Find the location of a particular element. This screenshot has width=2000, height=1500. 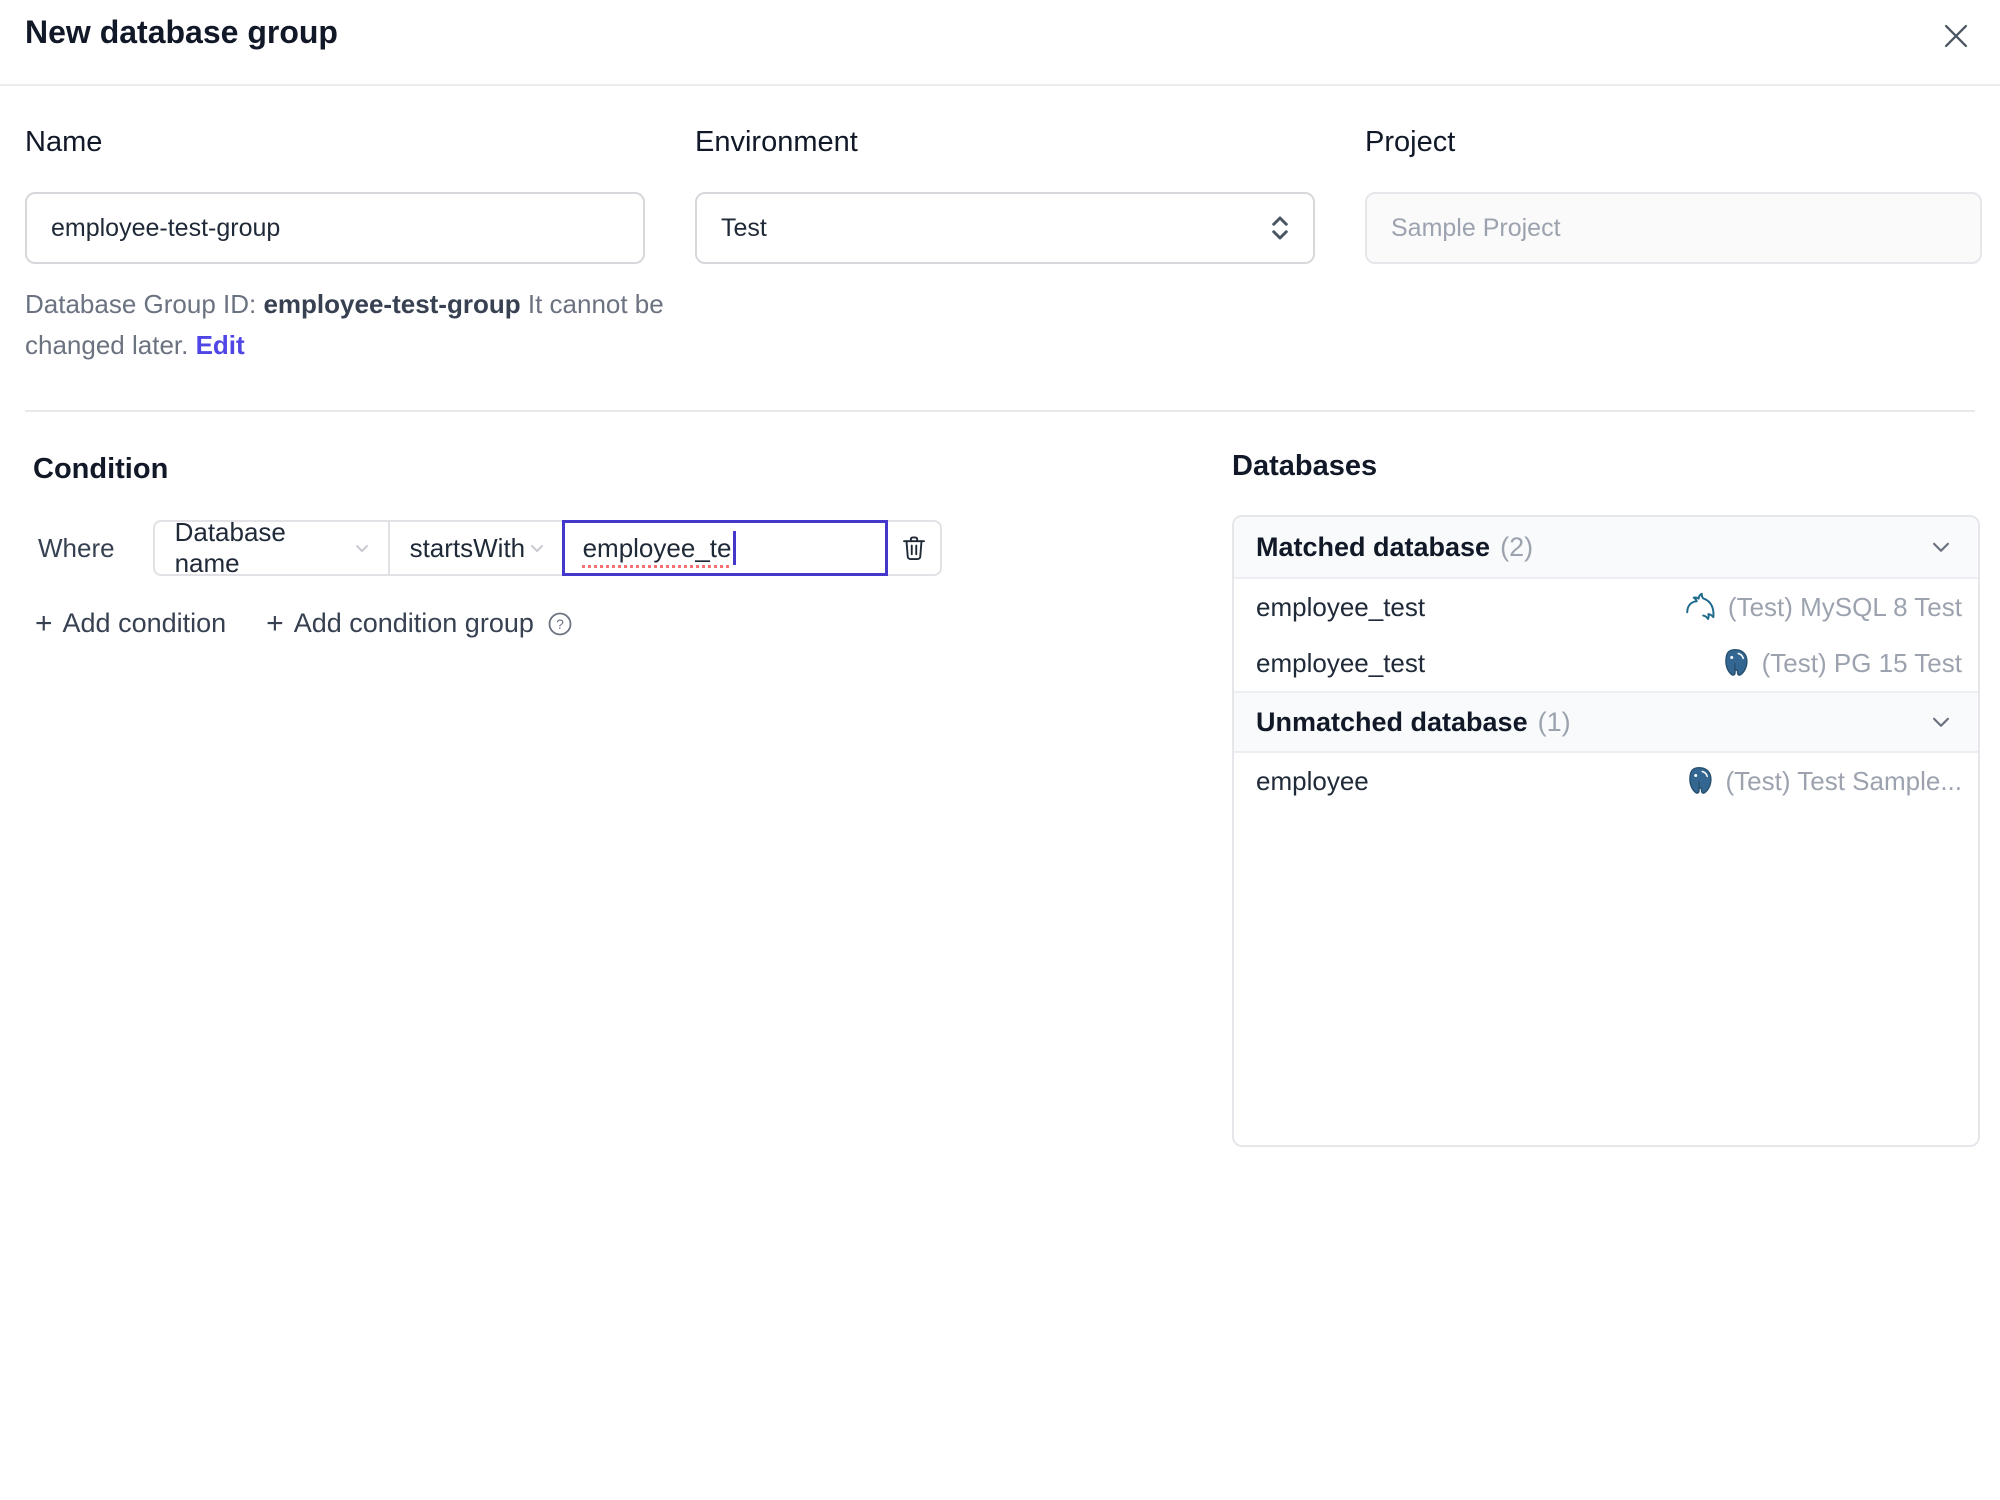

matched-database-header: Matched database (2) is located at coordinates (1606, 548).